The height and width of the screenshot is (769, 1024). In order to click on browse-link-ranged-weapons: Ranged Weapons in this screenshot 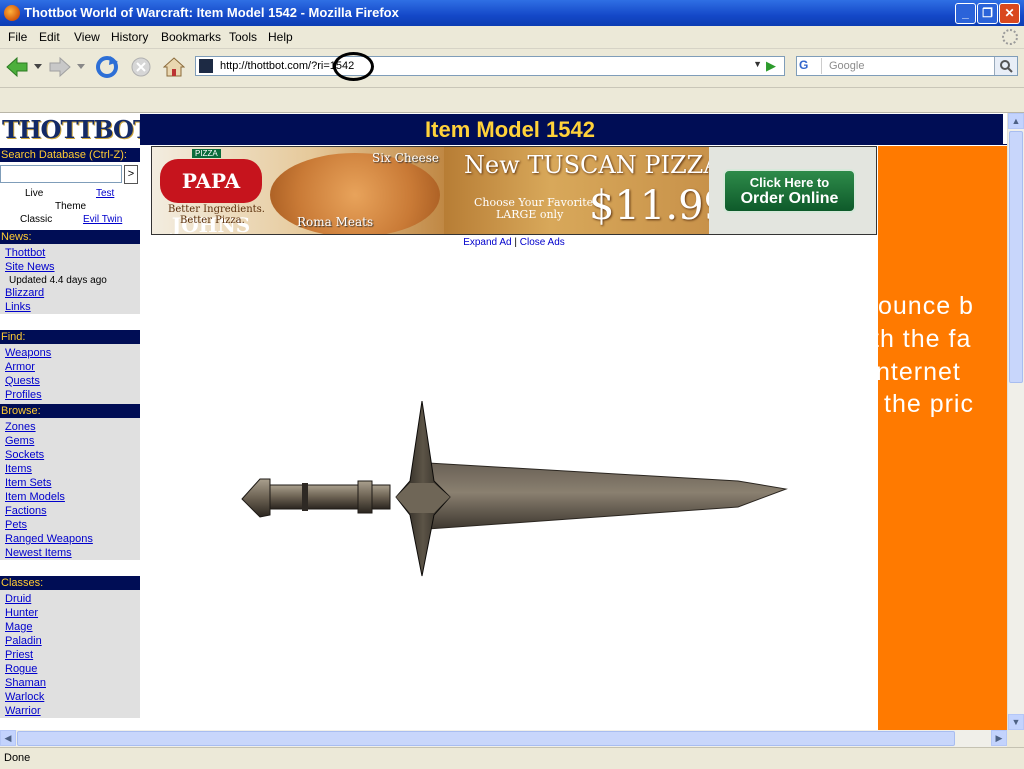, I will do `click(49, 539)`.